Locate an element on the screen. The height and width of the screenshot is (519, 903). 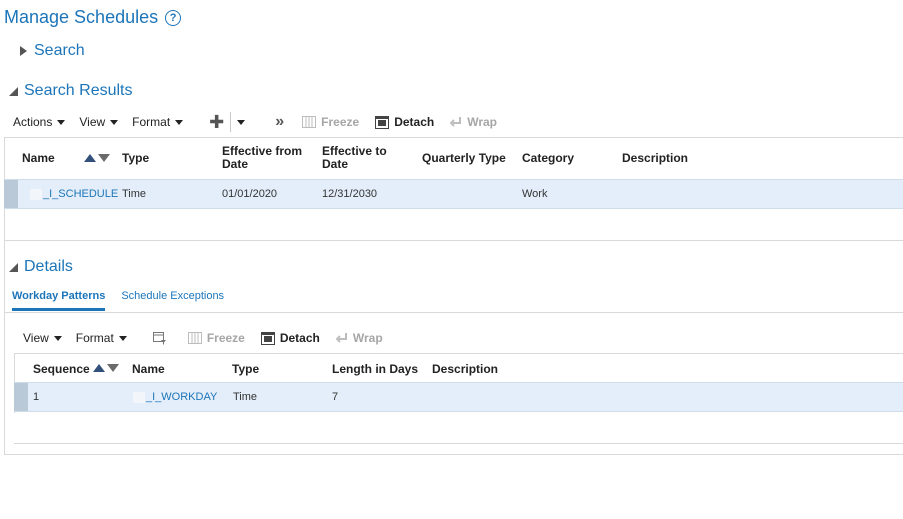
table-border-top is located at coordinates (453, 137).